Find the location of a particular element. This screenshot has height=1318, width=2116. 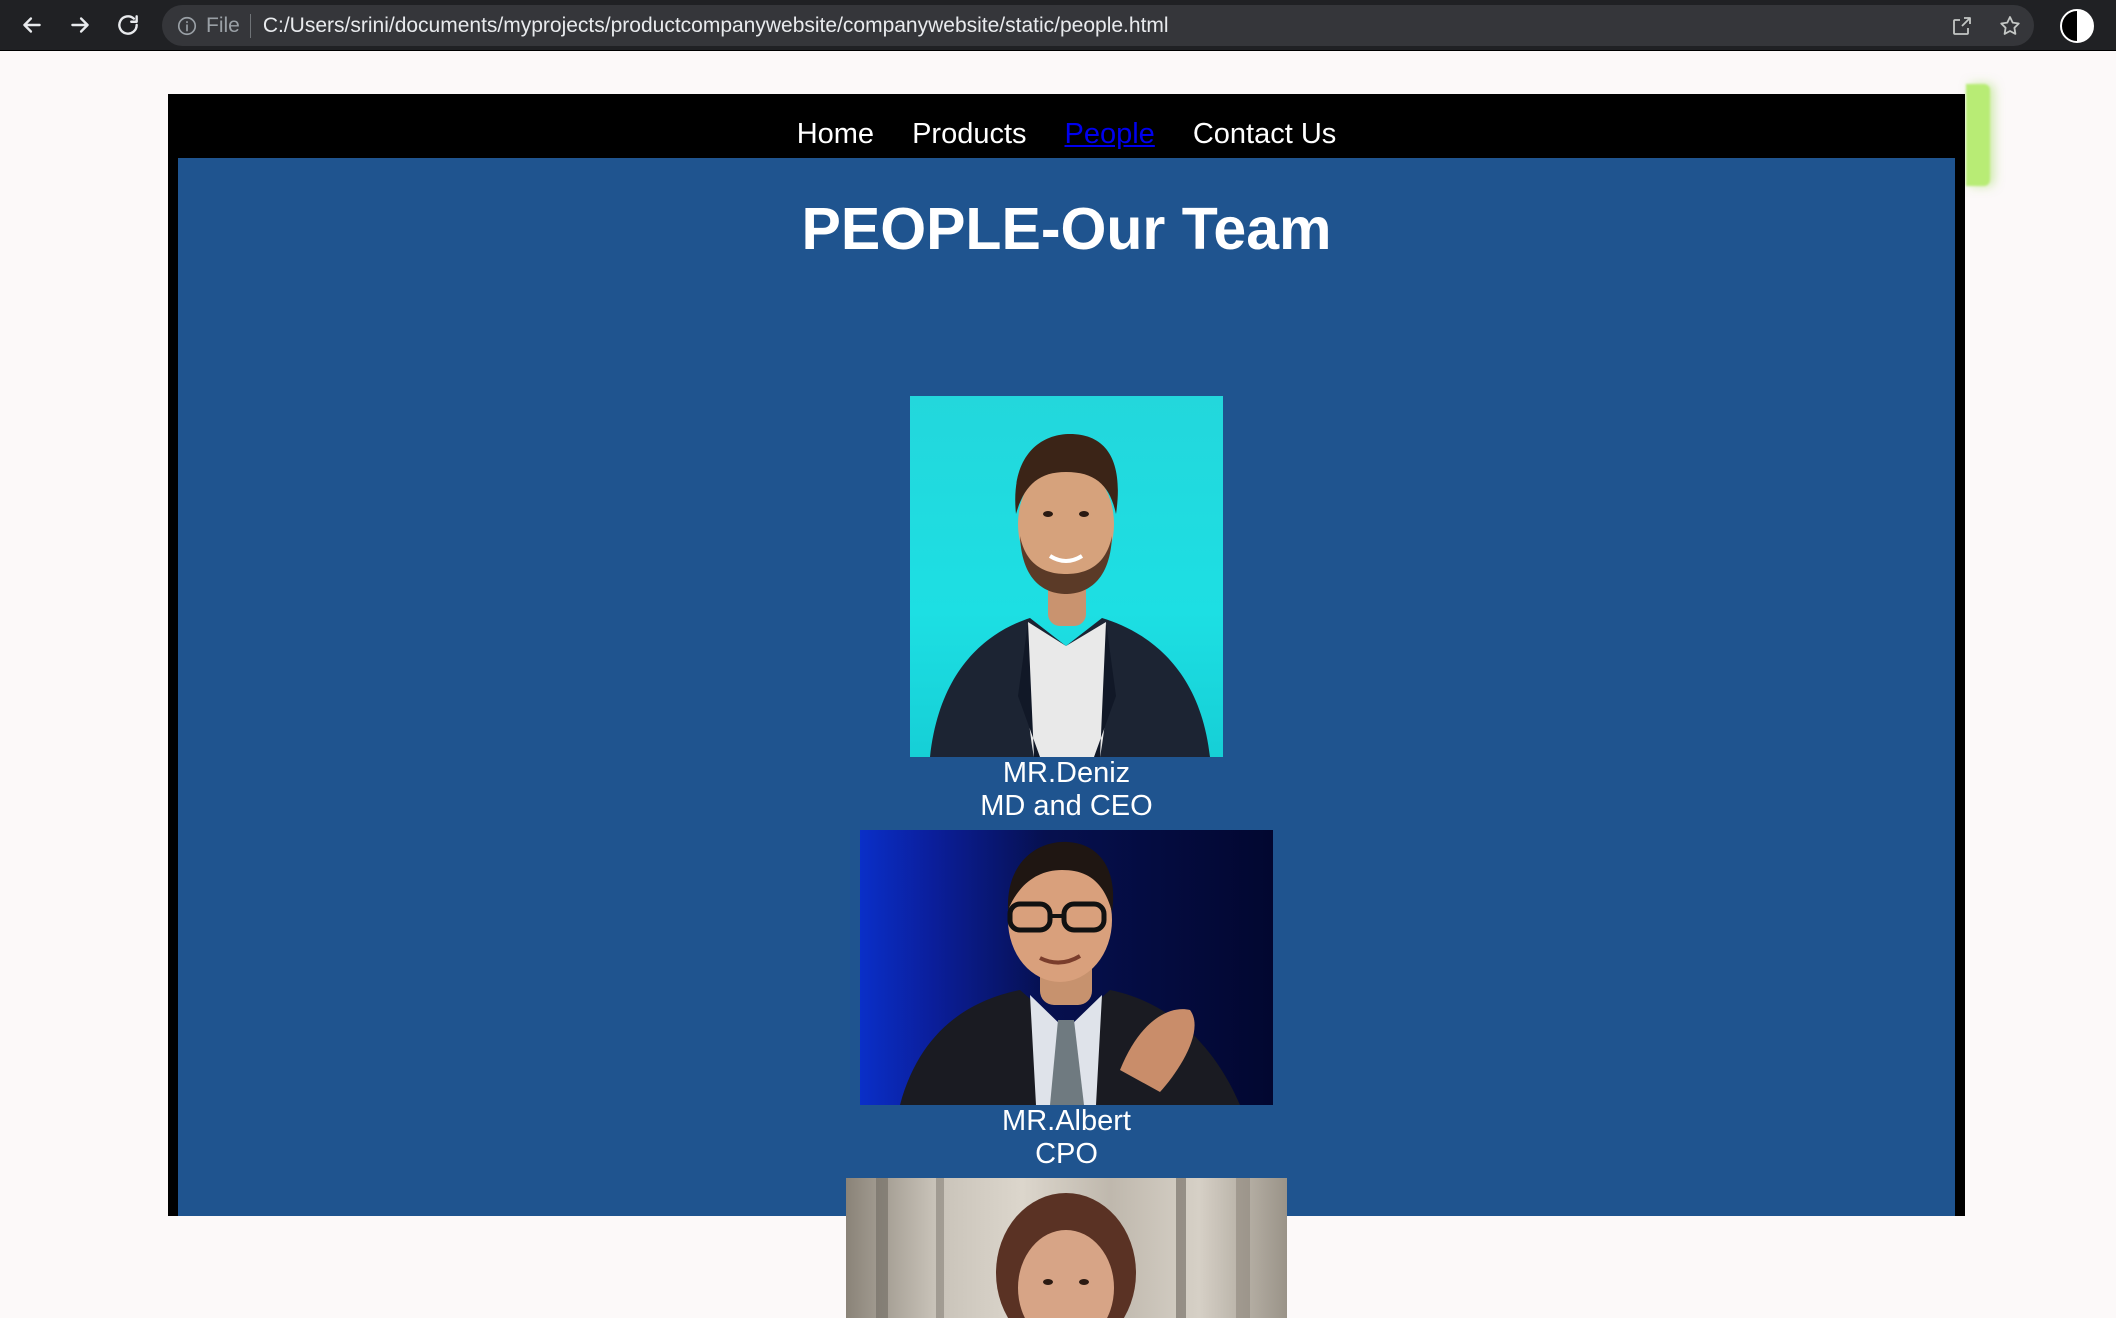

nav-list: Home Products People Contact Us is located at coordinates (1067, 134).